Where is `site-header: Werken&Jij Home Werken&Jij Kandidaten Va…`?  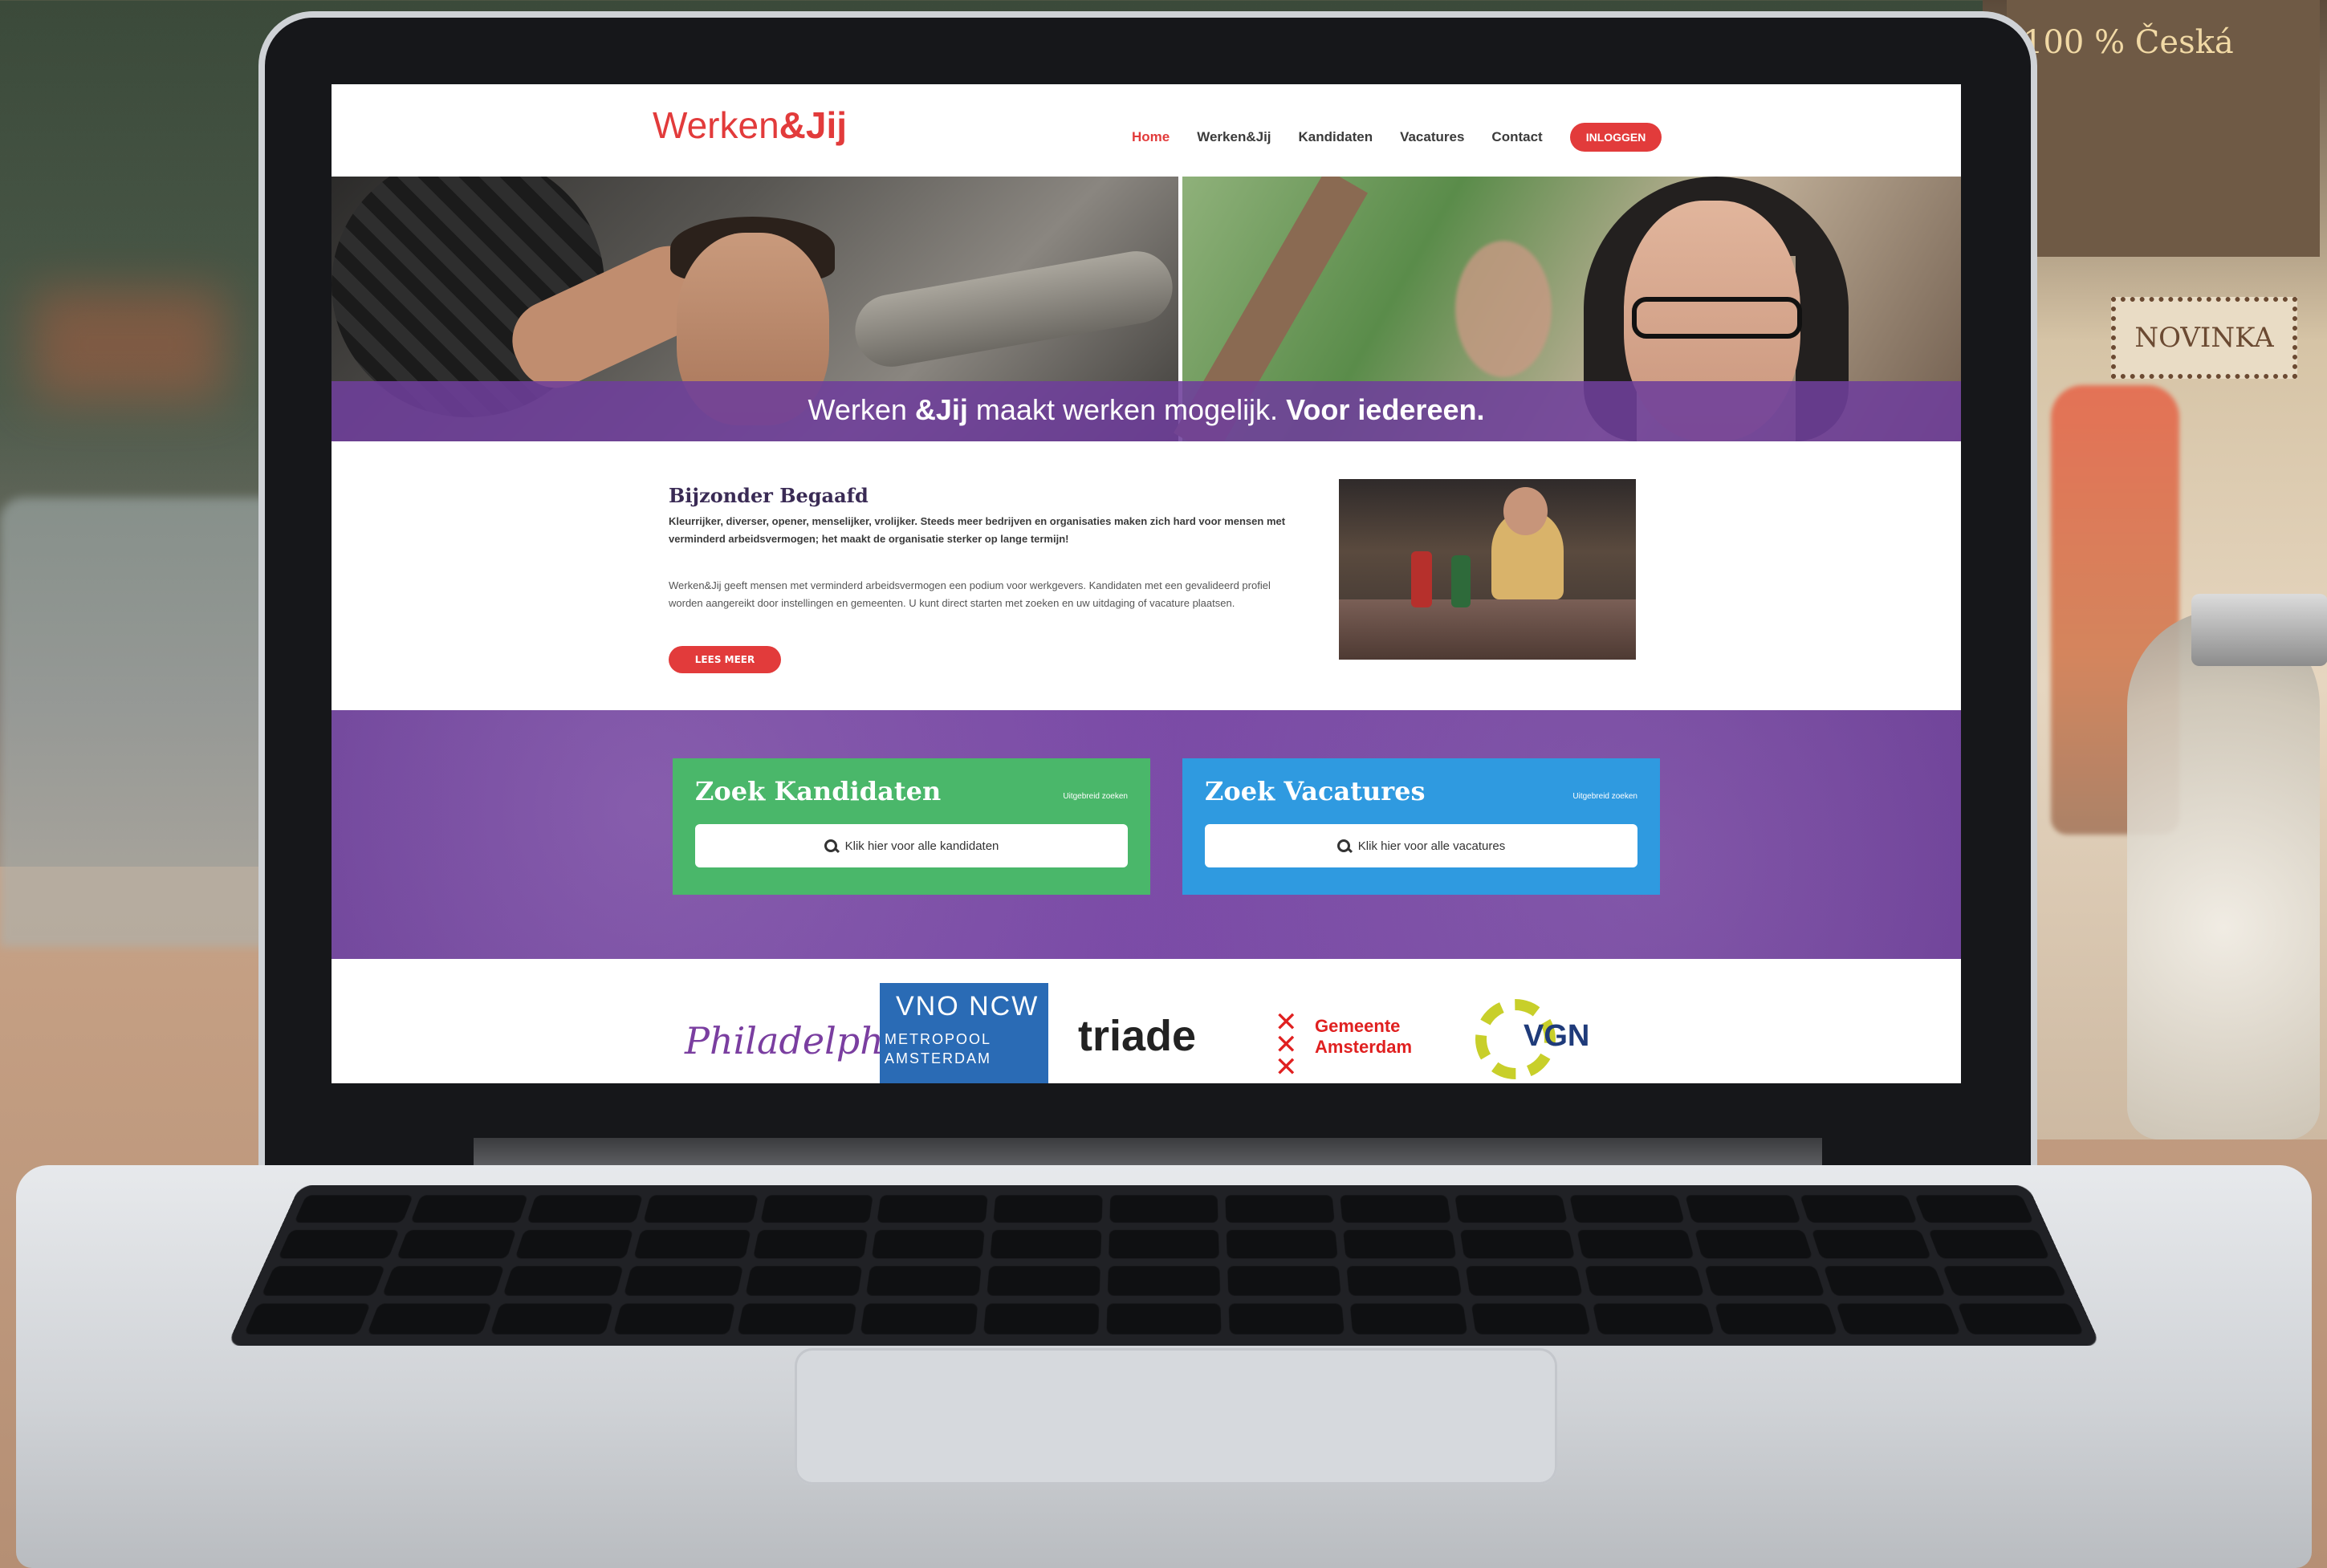
site-header: Werken&Jij Home Werken&Jij Kandidaten Va… is located at coordinates (1146, 128).